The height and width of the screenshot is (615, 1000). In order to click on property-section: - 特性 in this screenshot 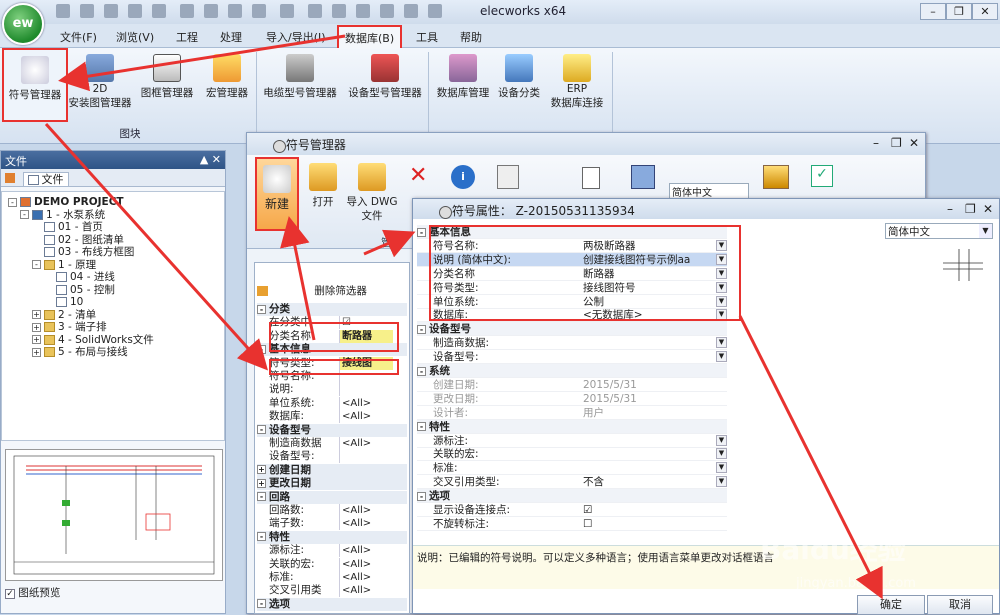, I will do `click(572, 426)`.